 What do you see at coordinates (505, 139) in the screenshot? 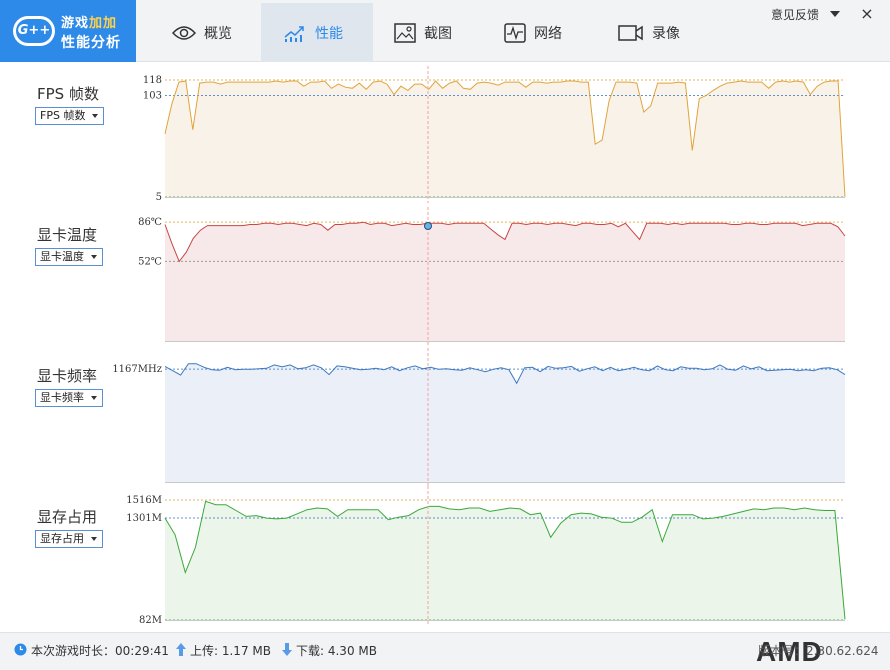
I see `fps-area` at bounding box center [505, 139].